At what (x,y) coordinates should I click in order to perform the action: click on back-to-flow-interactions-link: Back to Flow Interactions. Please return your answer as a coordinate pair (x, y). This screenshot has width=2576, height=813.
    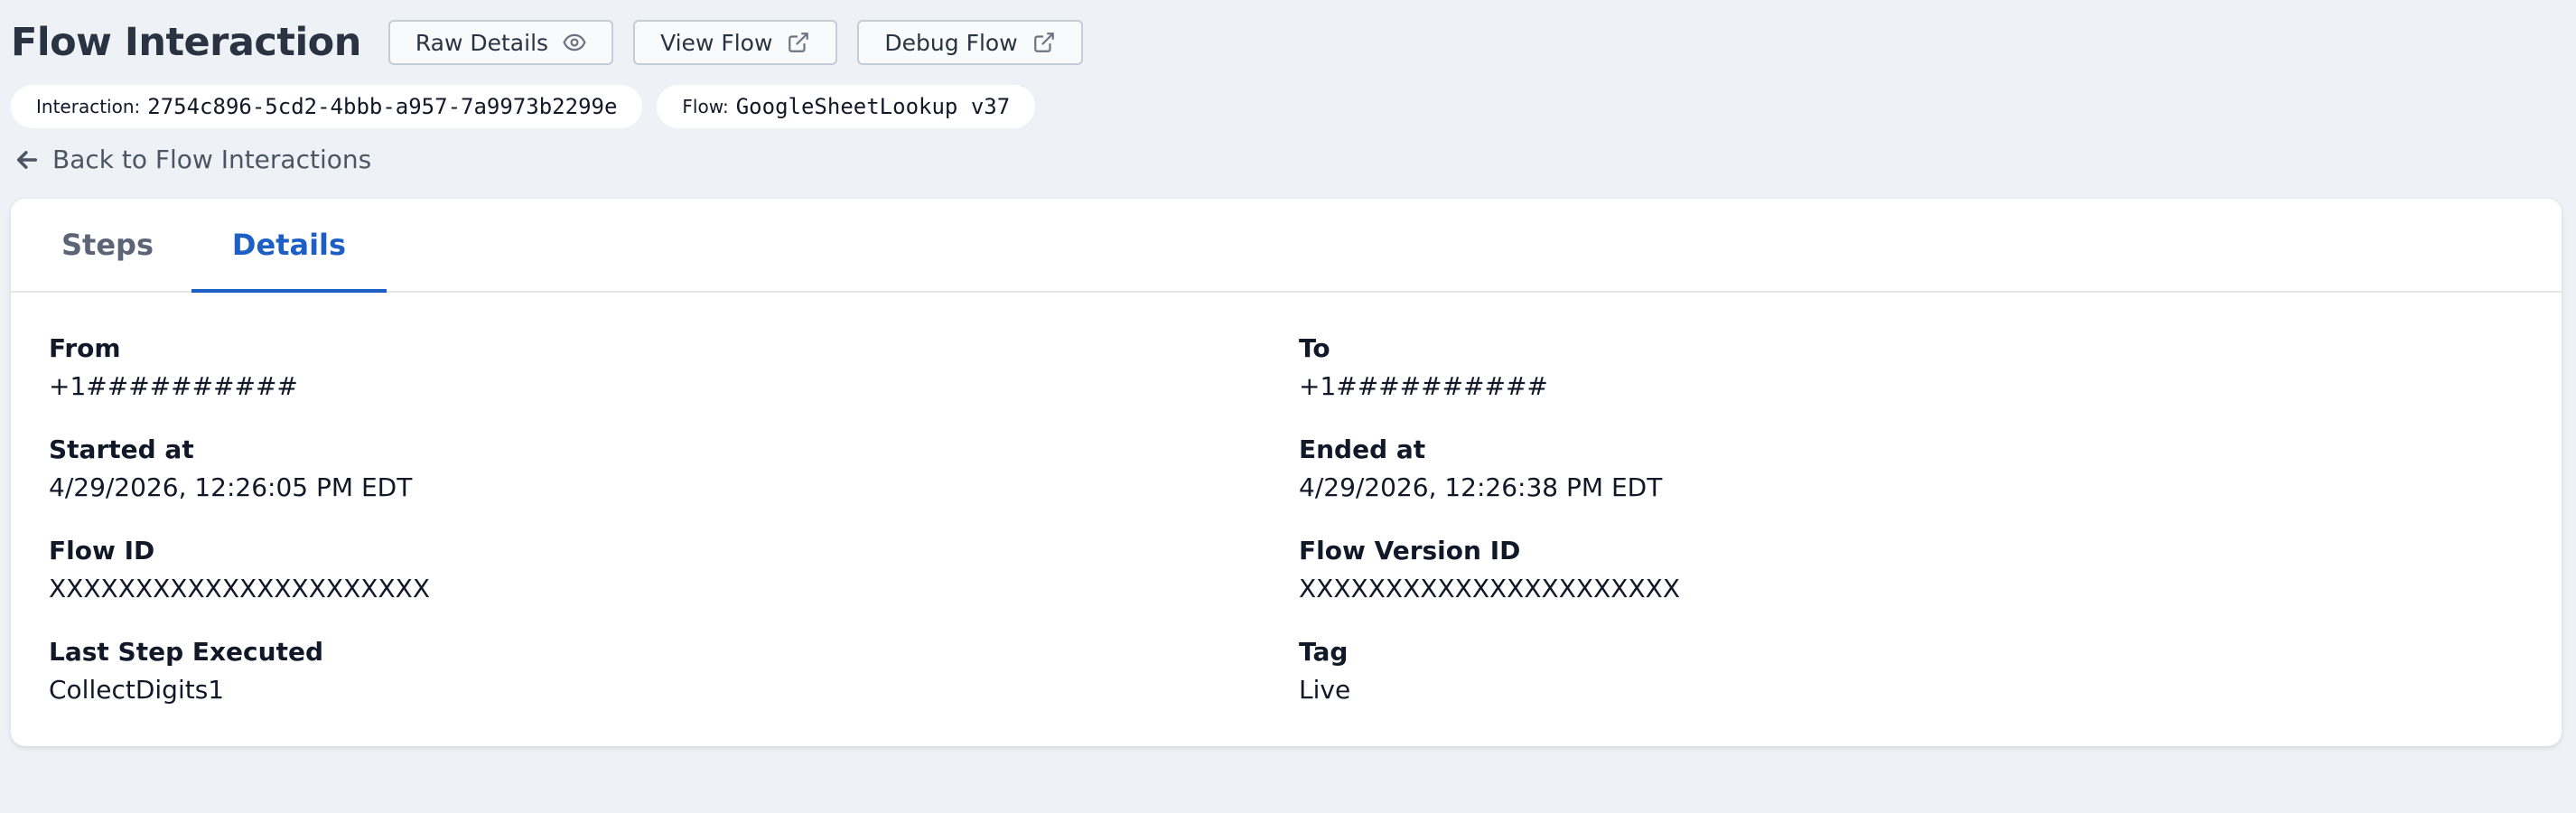
    Looking at the image, I should click on (192, 159).